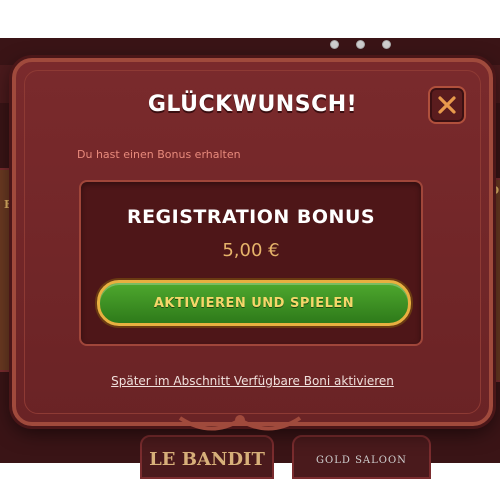  Describe the element at coordinates (252, 104) in the screenshot. I see `modal-title: GLÜCKWUNSCH!` at that location.